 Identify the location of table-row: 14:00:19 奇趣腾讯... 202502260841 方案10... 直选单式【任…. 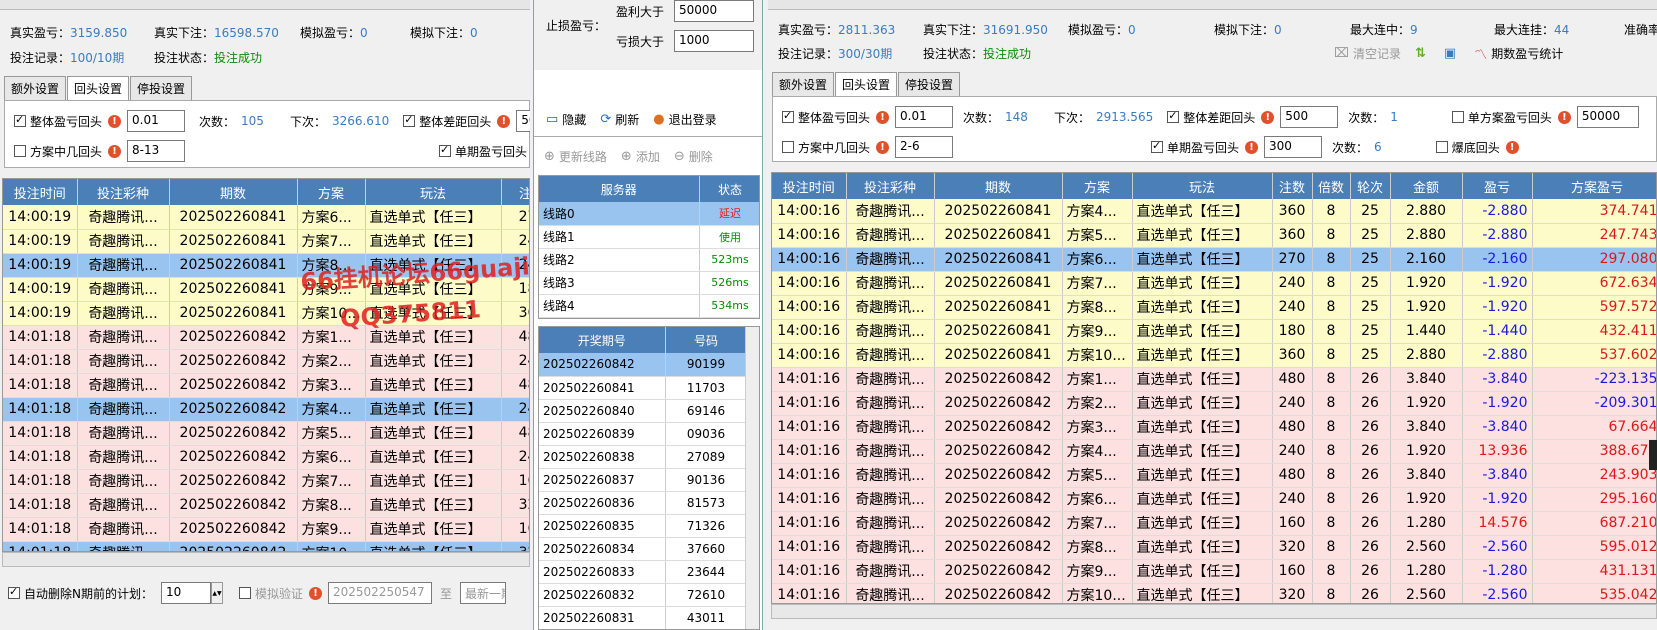
(266, 313).